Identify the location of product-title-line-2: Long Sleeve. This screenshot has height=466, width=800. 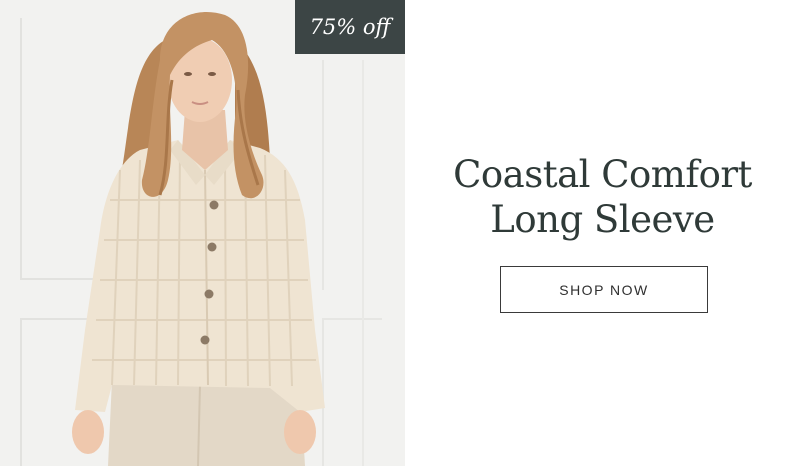
(602, 219).